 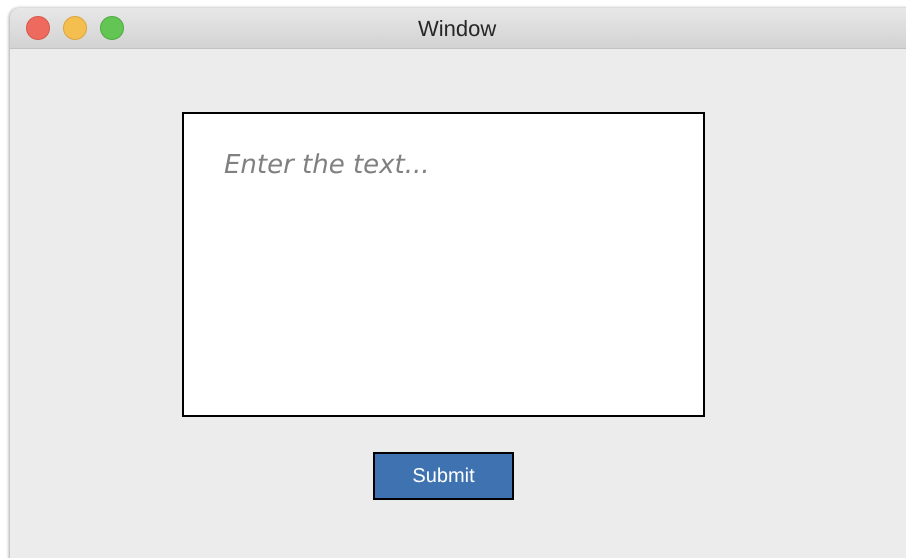 I want to click on close-button, so click(x=38, y=28).